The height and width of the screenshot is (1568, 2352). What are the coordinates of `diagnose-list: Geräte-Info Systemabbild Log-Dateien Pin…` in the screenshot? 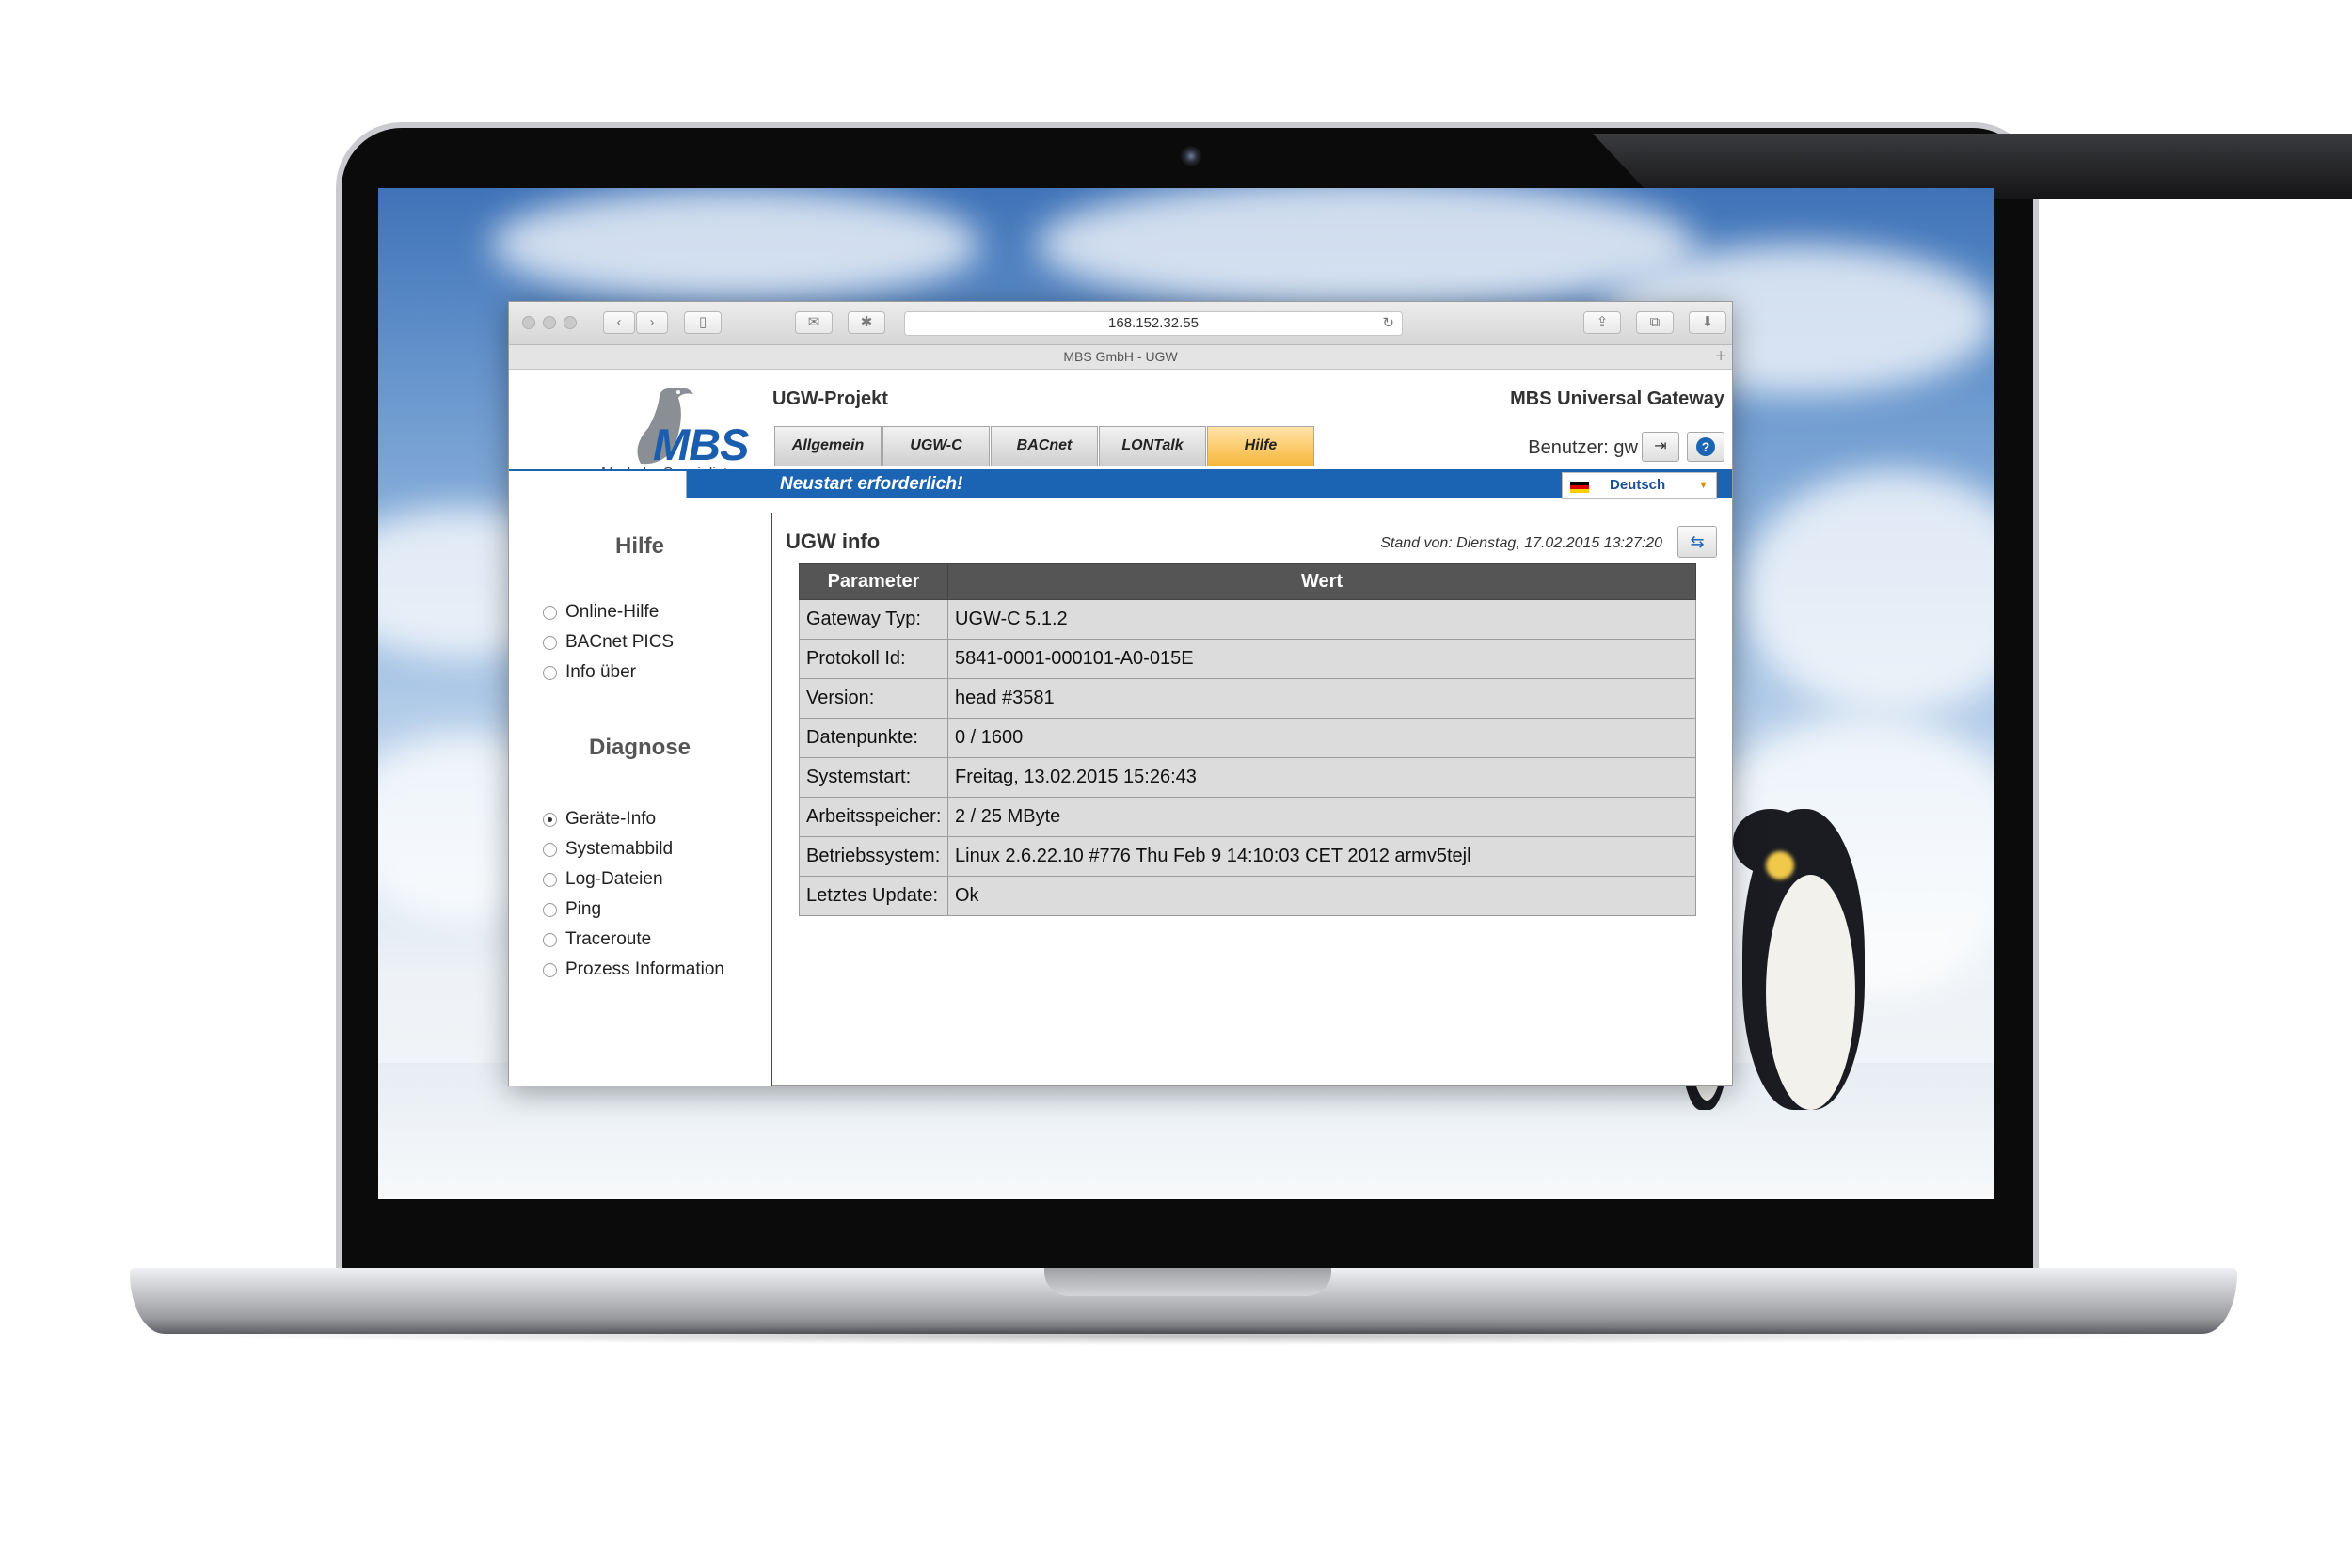 It's located at (657, 894).